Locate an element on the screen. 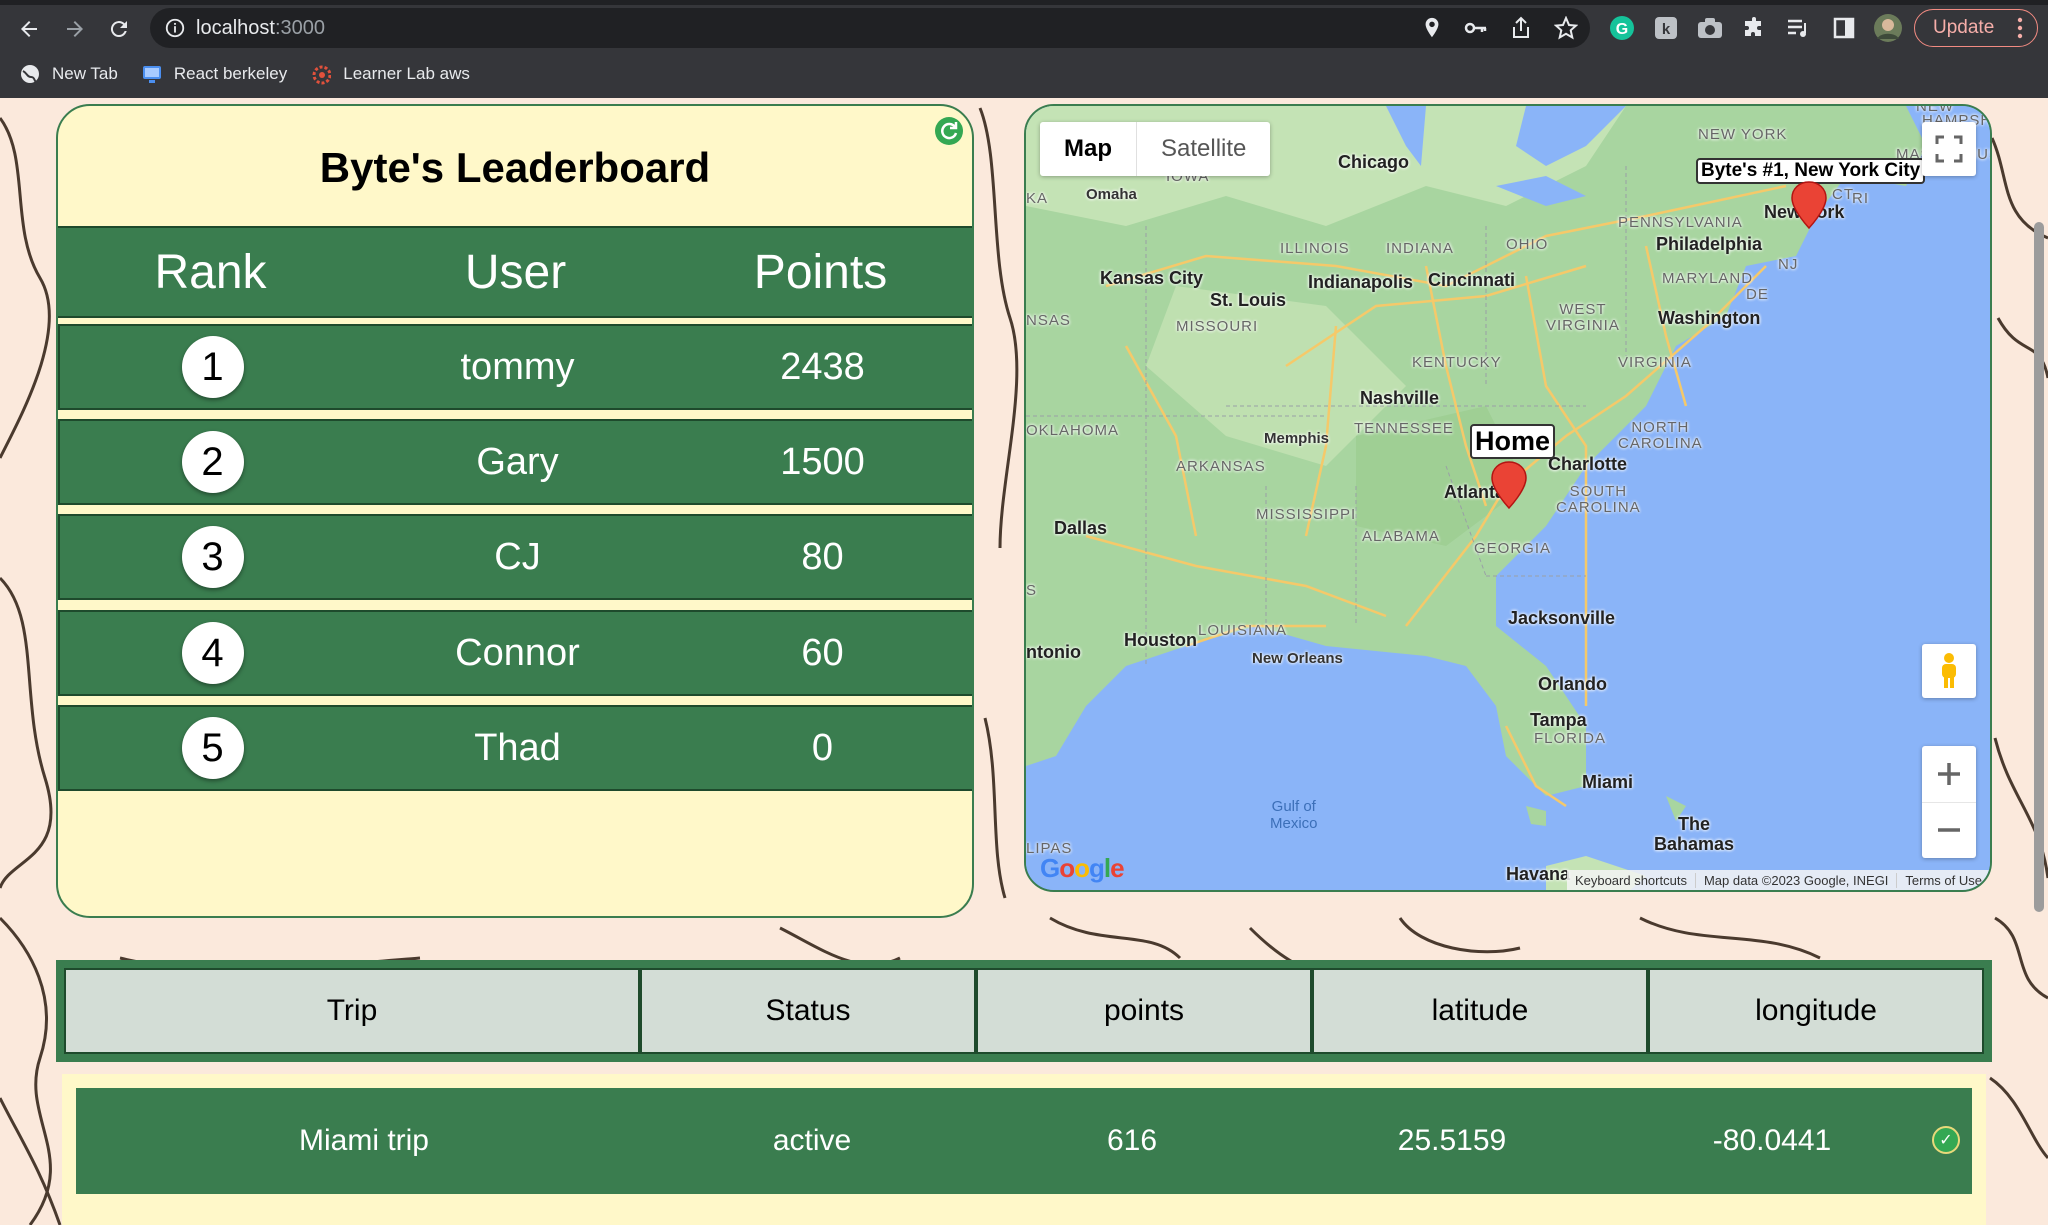  zoom-in-button is located at coordinates (1949, 774).